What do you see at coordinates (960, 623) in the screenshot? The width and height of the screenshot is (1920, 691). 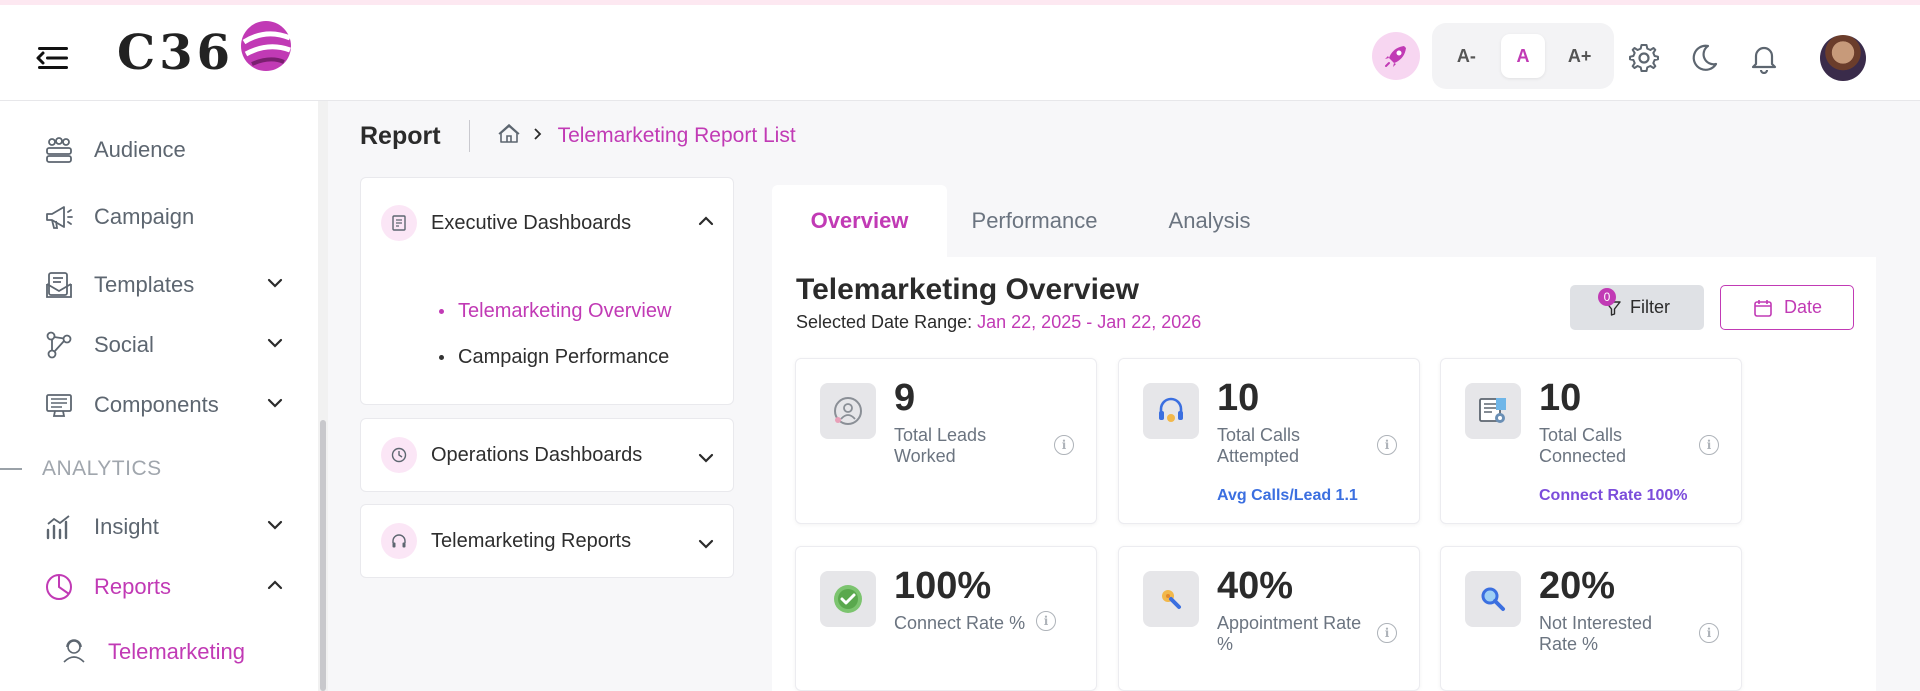 I see `stat-label: Connect Rate %` at bounding box center [960, 623].